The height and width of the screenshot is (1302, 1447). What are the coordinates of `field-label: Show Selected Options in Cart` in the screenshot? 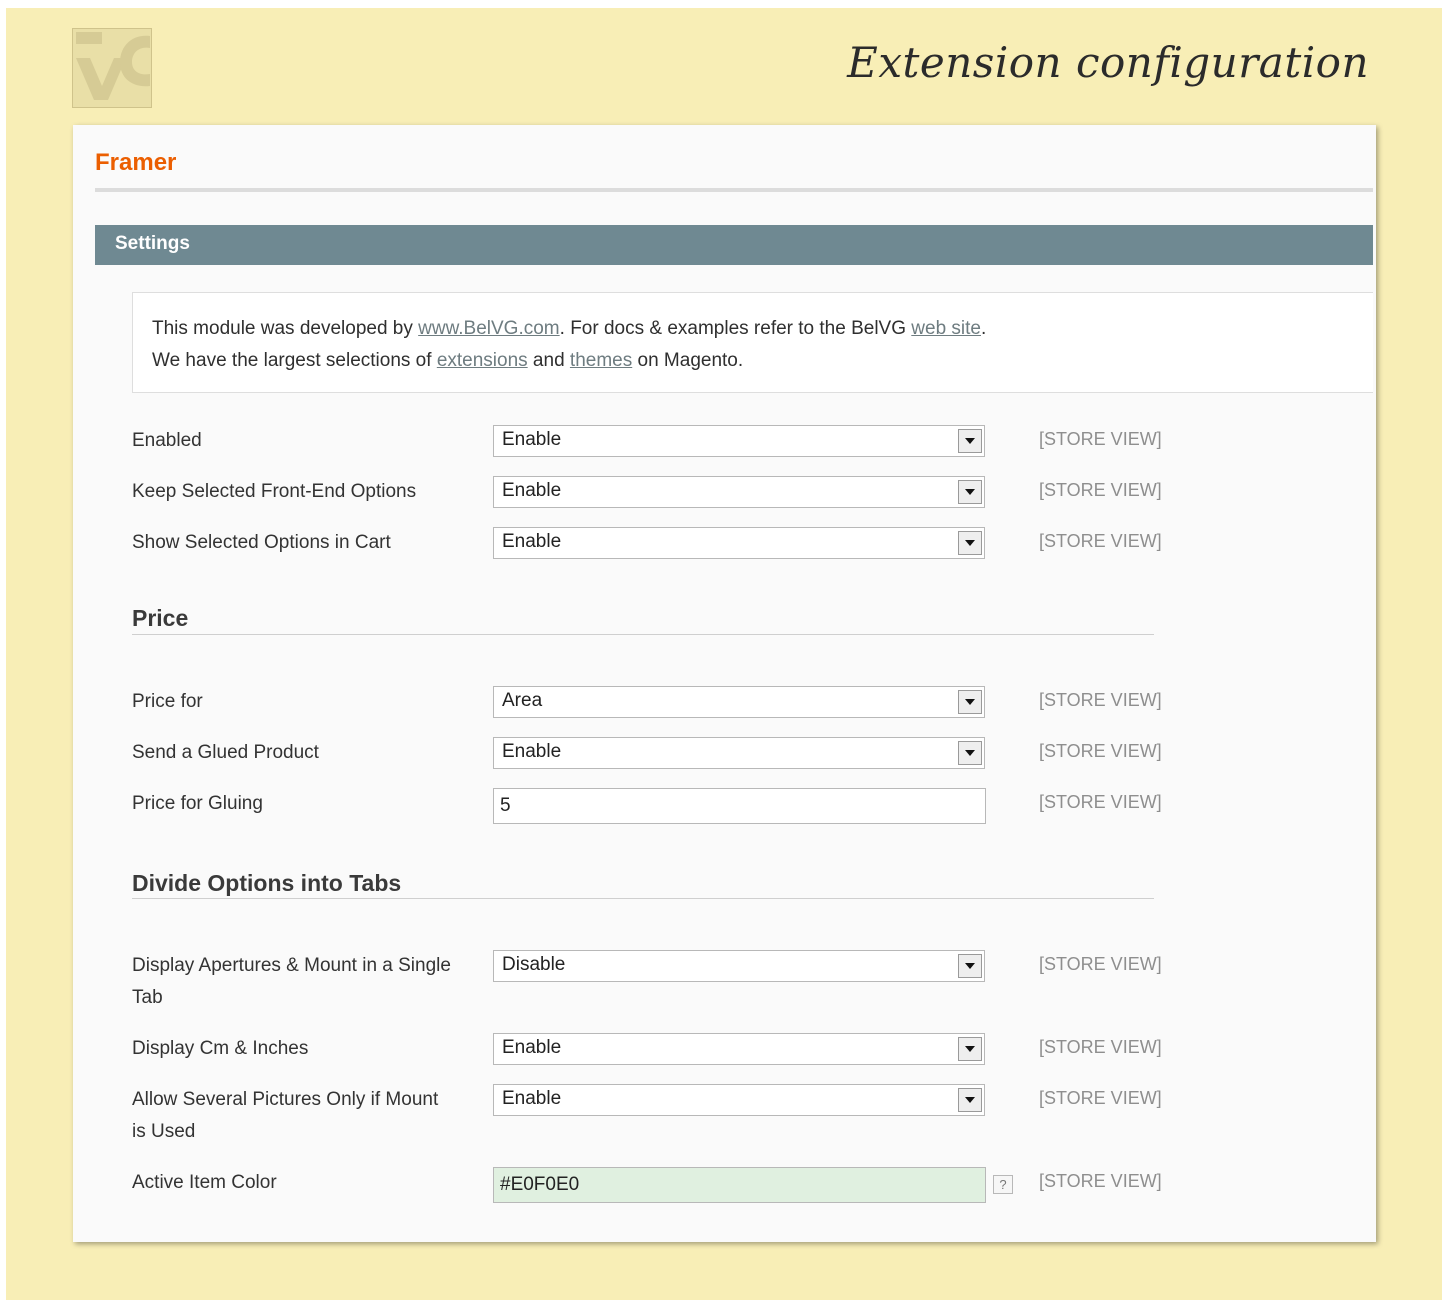 It's located at (261, 542).